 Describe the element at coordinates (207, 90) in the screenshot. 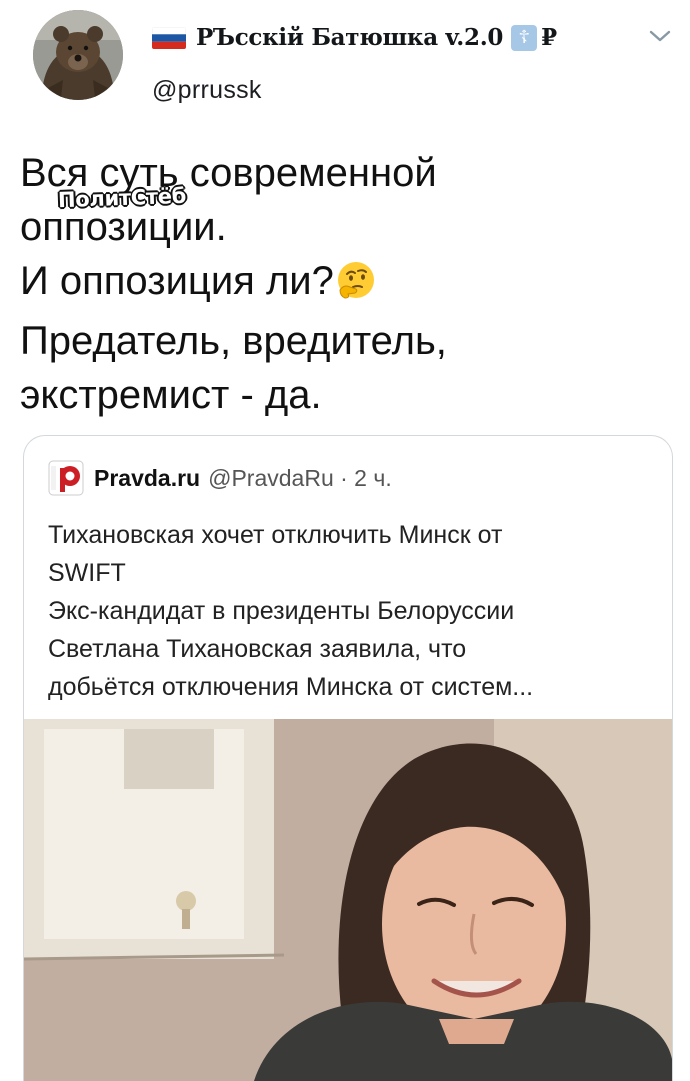

I see `author-handle: @prrussk` at that location.